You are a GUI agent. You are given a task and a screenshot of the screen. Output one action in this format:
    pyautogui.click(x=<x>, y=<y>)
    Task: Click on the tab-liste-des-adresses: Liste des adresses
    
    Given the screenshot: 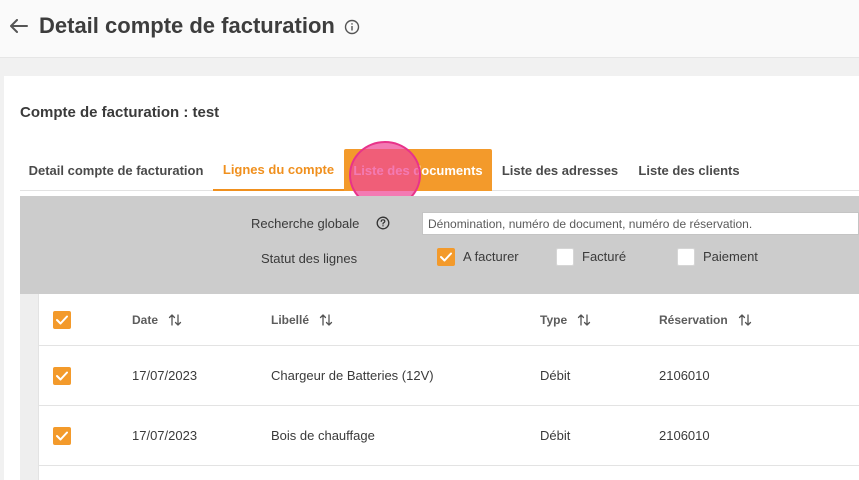 What is the action you would take?
    pyautogui.click(x=560, y=170)
    